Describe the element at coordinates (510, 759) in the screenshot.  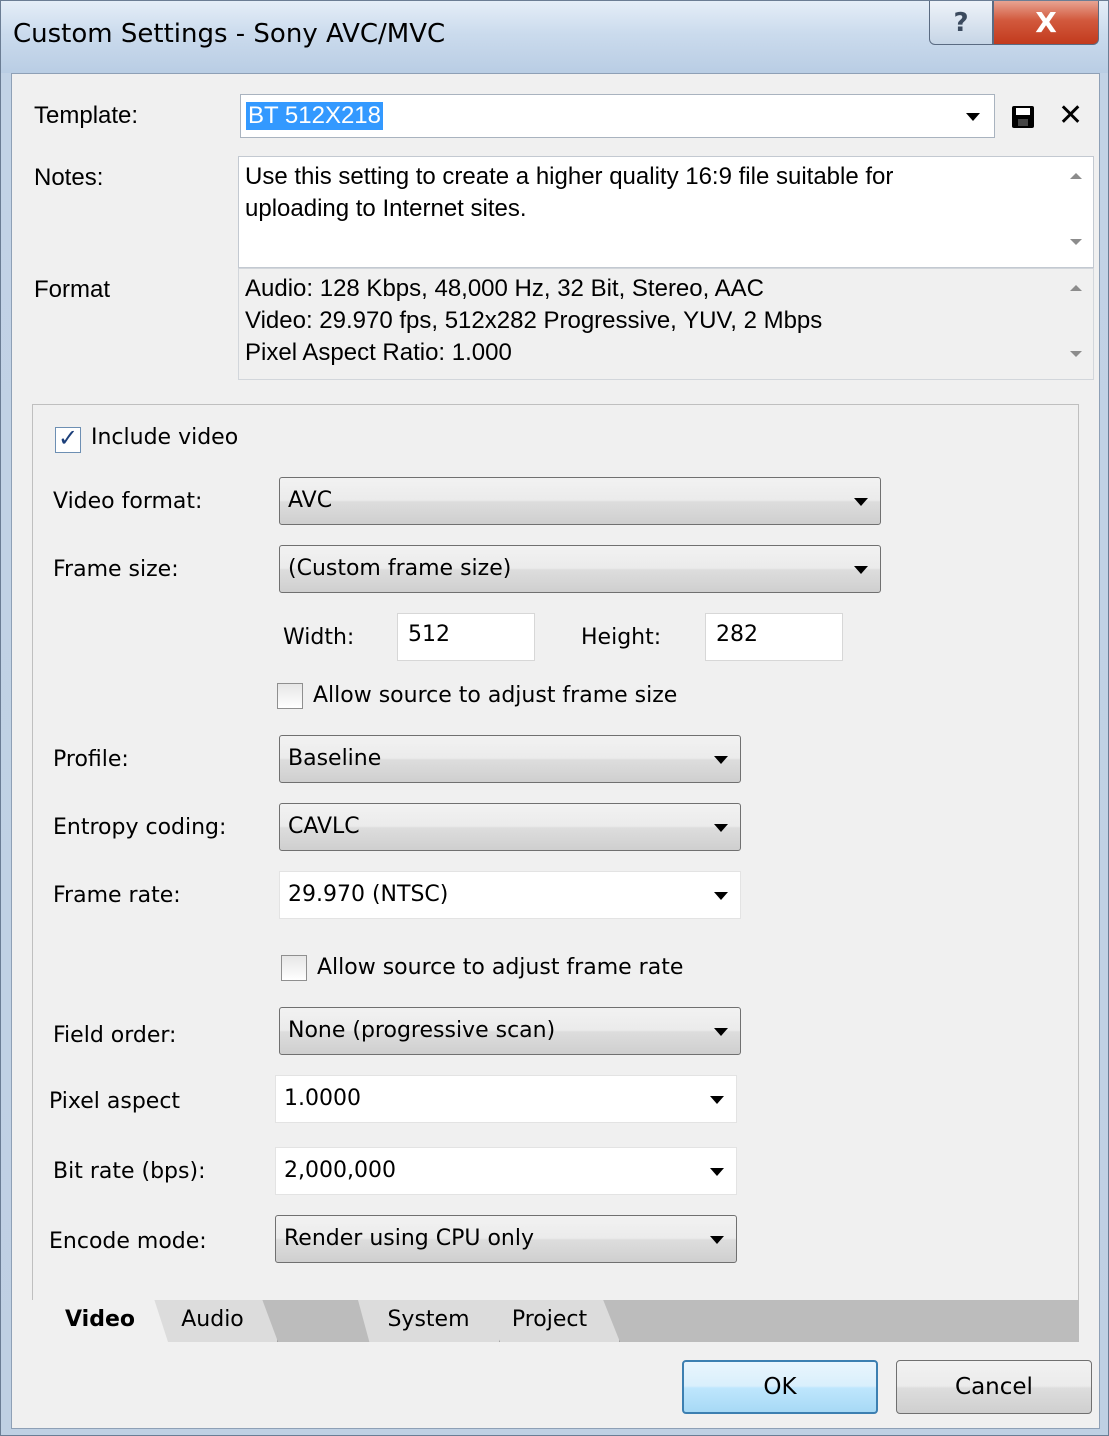
I see `profile-select: Baseline` at that location.